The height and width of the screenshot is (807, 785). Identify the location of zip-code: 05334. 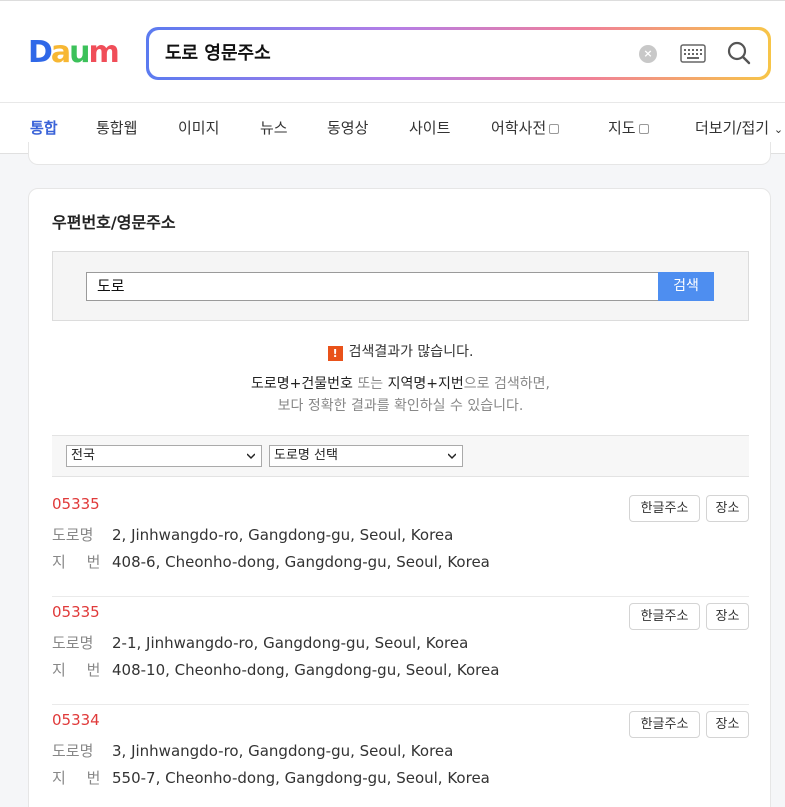
(76, 720).